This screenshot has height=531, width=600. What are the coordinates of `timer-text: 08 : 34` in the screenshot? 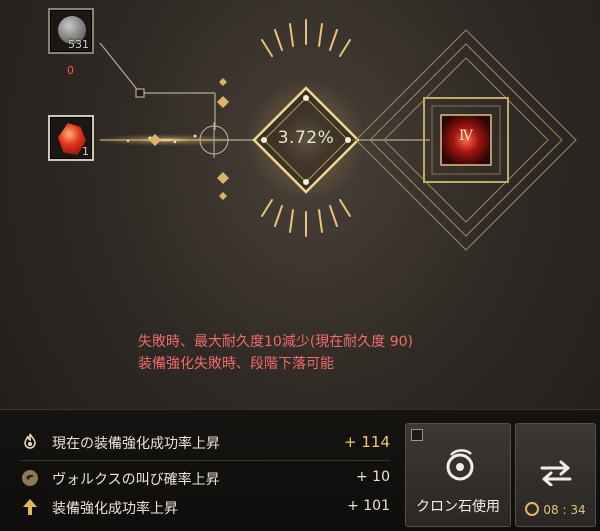 It's located at (564, 510).